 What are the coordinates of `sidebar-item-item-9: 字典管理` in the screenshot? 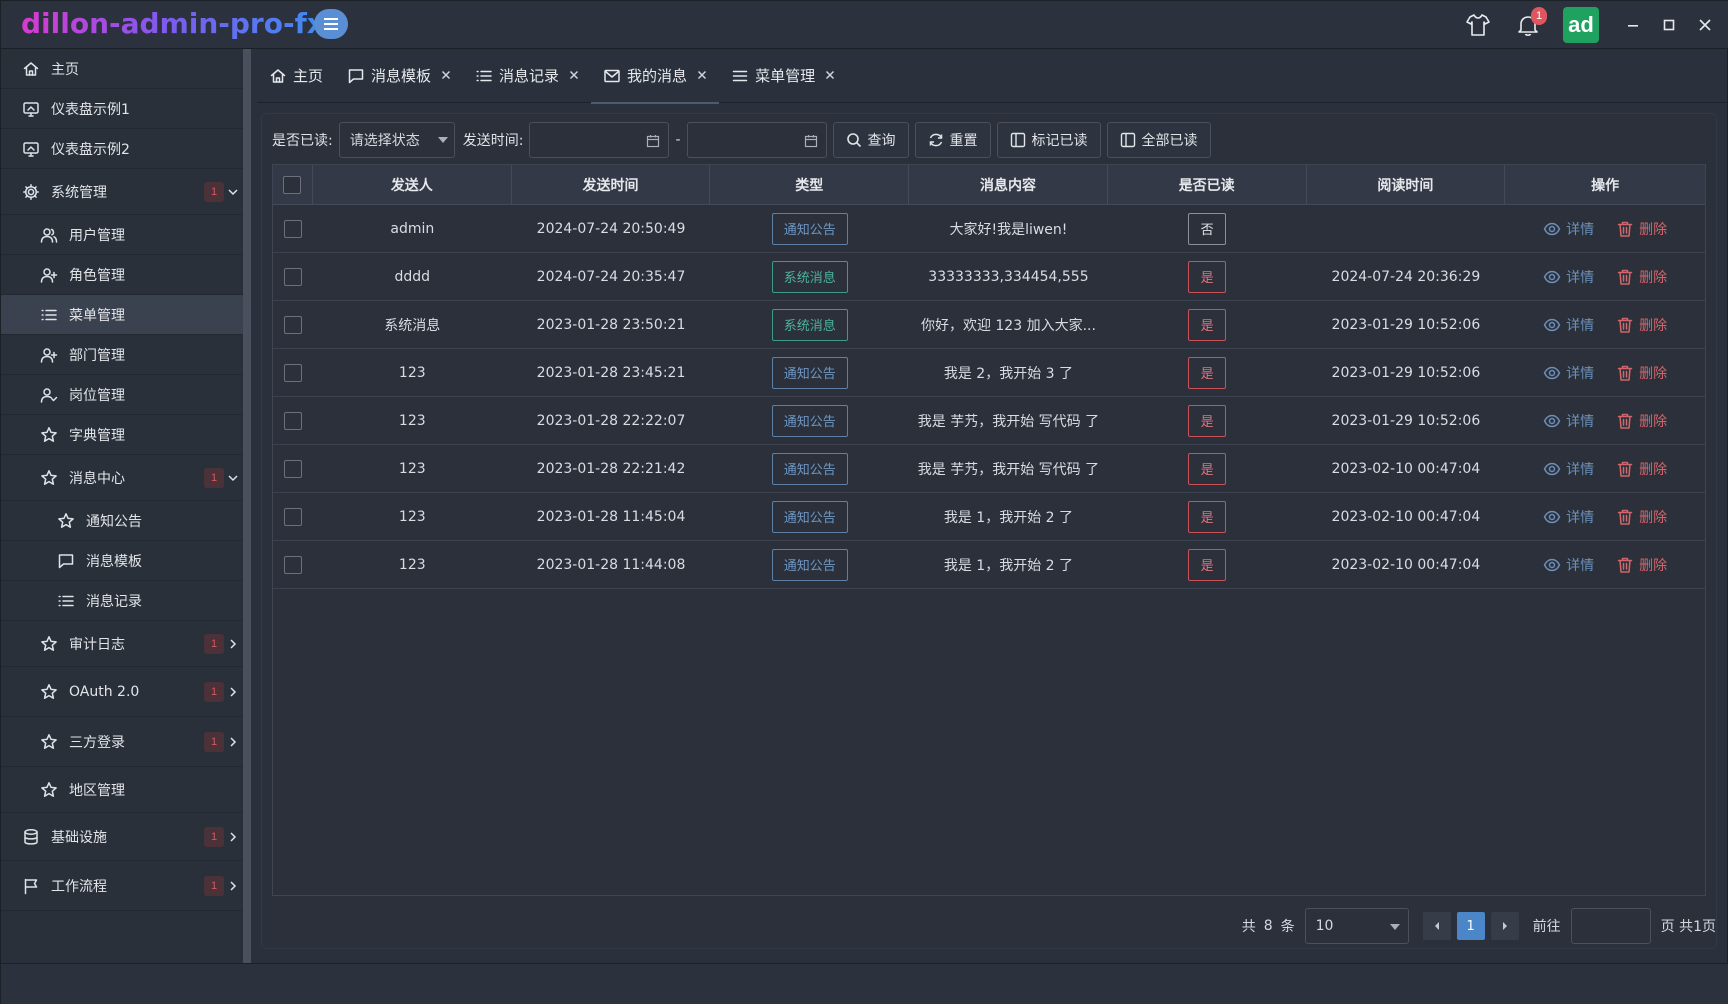 It's located at (122, 435).